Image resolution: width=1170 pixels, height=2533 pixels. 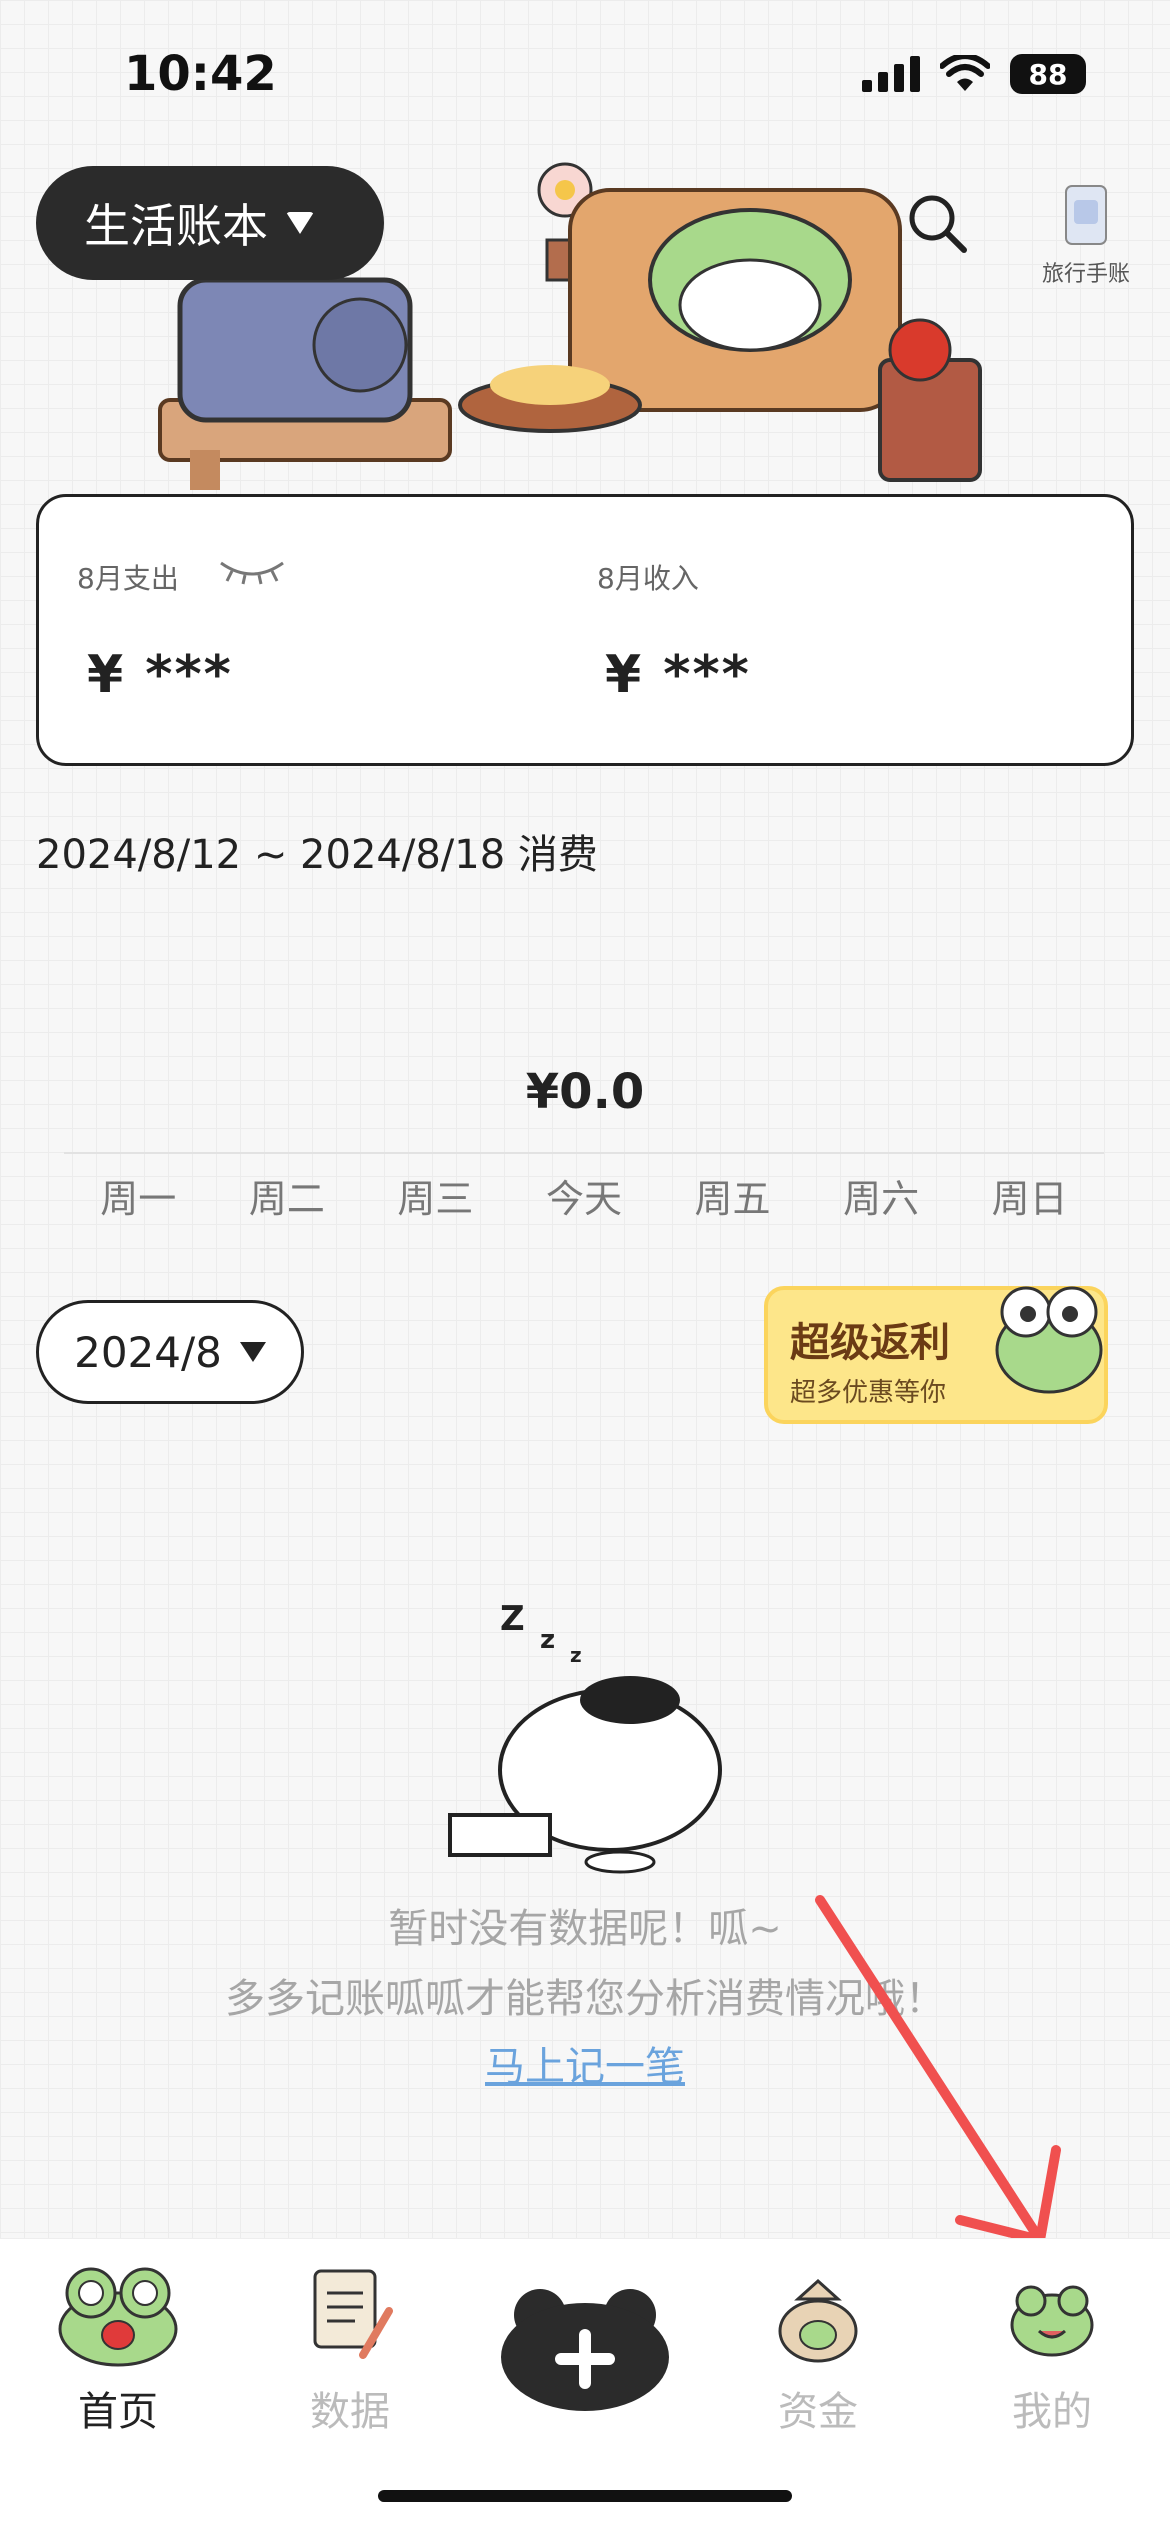 I want to click on add-record-button, so click(x=585, y=2350).